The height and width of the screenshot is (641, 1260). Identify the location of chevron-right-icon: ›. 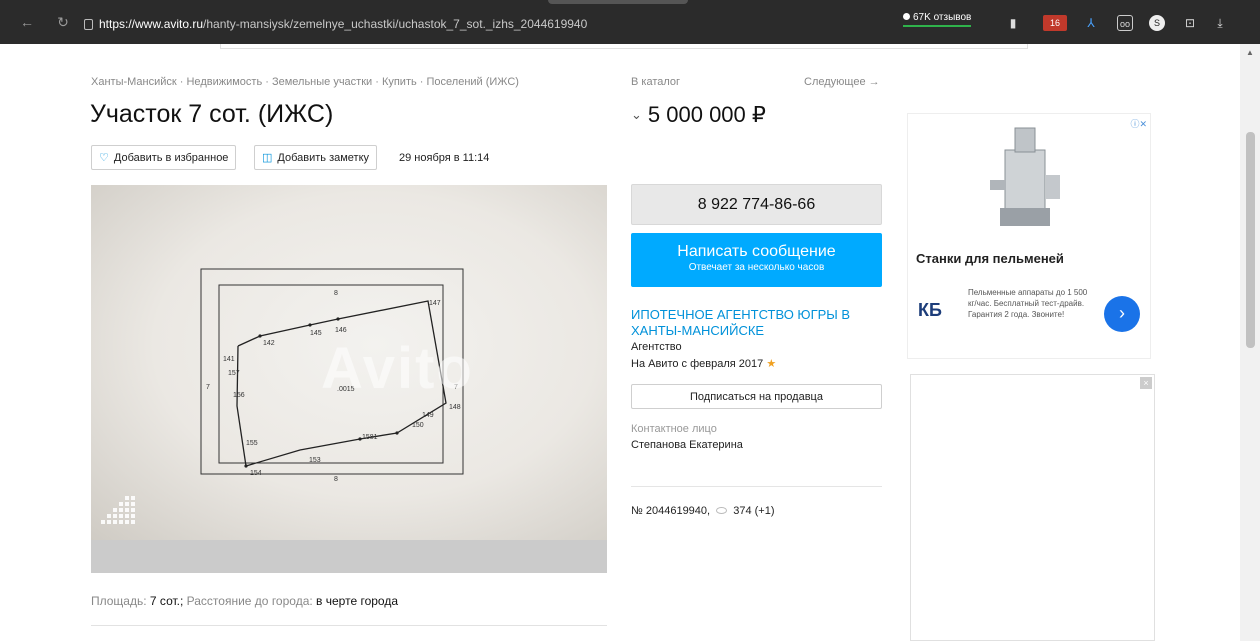
(1122, 314).